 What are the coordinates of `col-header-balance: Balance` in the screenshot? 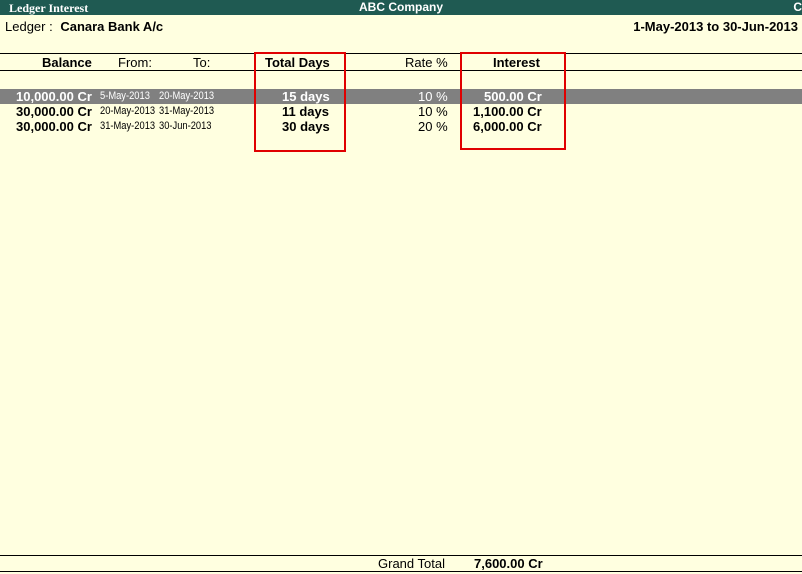 It's located at (67, 62).